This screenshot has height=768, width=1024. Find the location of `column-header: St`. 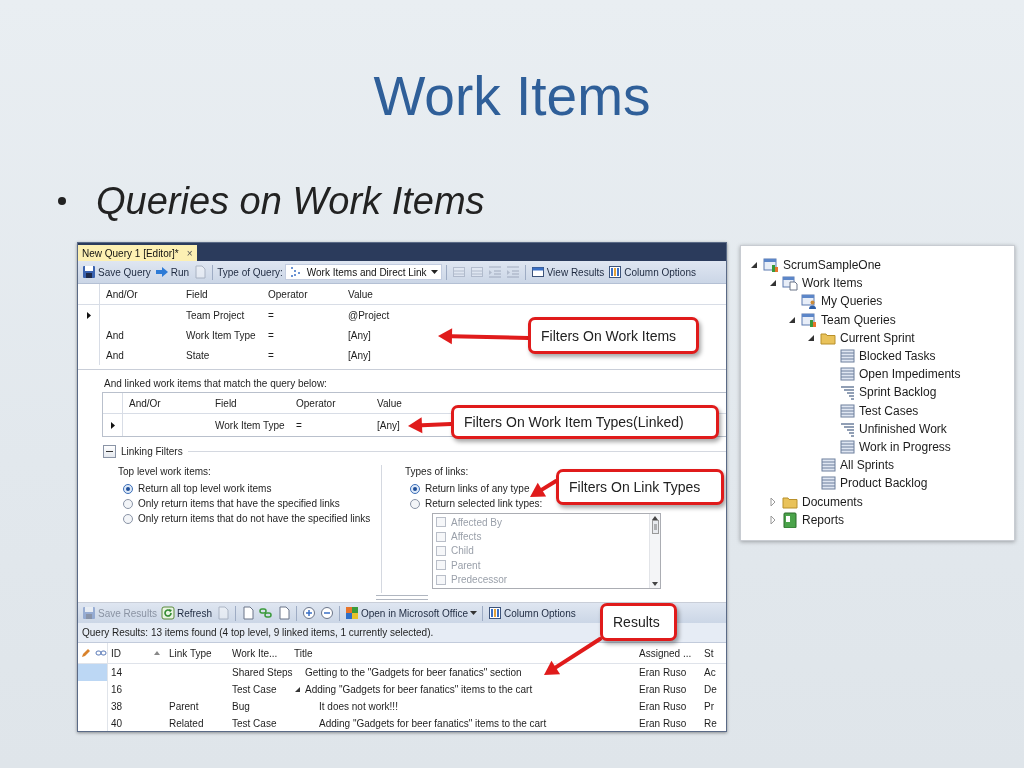

column-header: St is located at coordinates (713, 653).